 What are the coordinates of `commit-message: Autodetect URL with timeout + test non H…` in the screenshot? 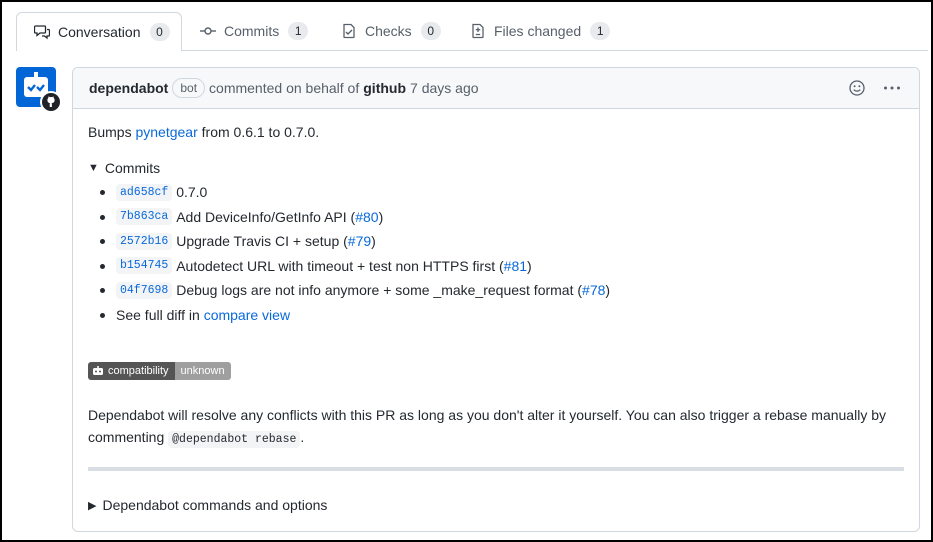 It's located at (340, 265).